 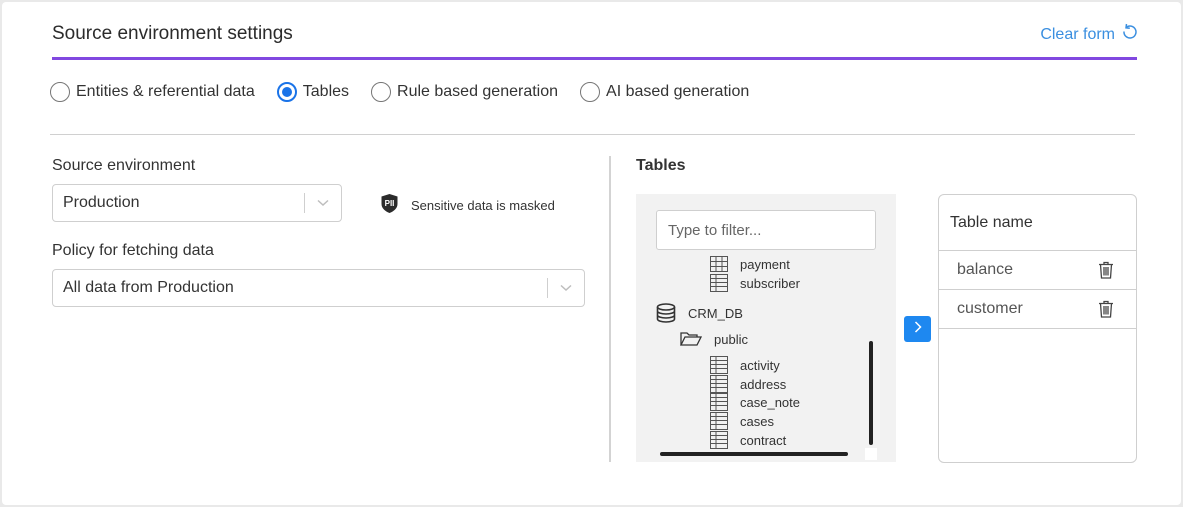 I want to click on tree-item-database: CRM_DB, so click(x=699, y=313).